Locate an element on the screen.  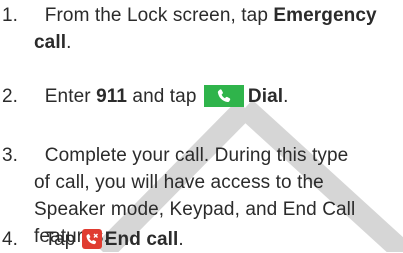
step-number: 2. is located at coordinates (10, 96).